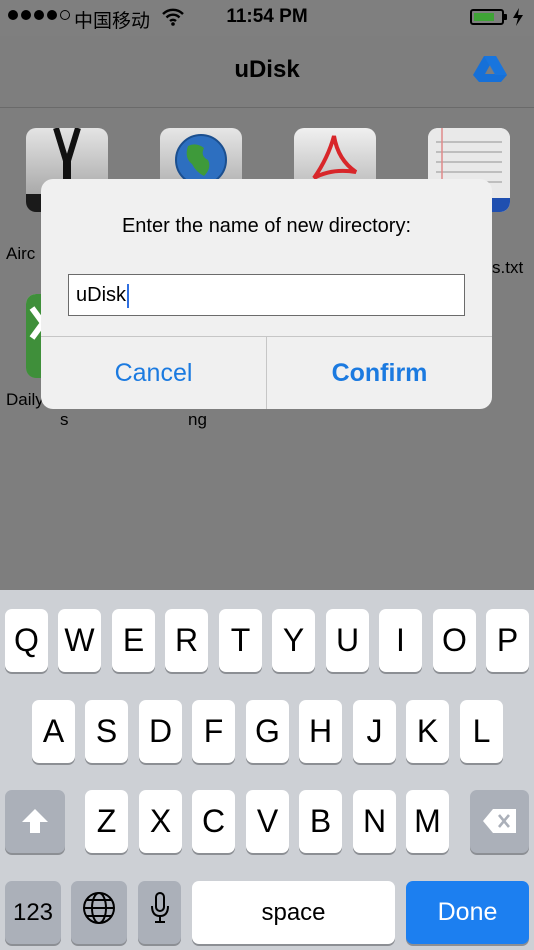 The height and width of the screenshot is (950, 534). What do you see at coordinates (427, 821) in the screenshot?
I see `key-m: M` at bounding box center [427, 821].